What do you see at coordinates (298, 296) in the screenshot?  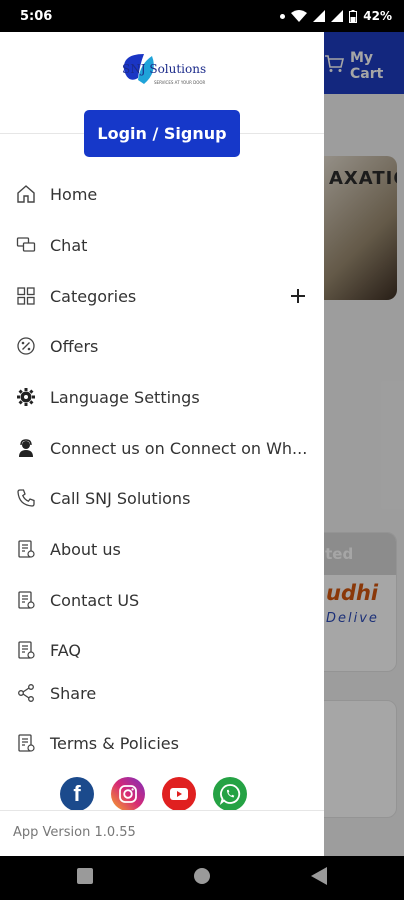 I see `expand-plus-icon` at bounding box center [298, 296].